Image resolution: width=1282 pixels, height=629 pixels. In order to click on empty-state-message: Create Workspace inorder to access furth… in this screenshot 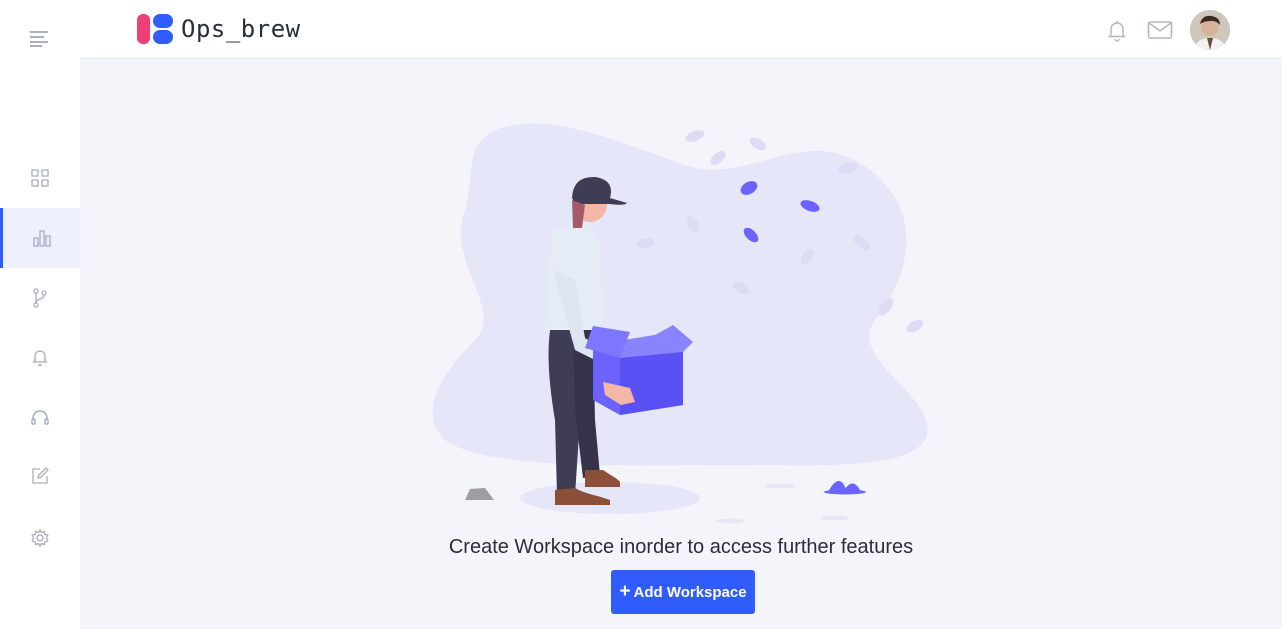, I will do `click(681, 547)`.